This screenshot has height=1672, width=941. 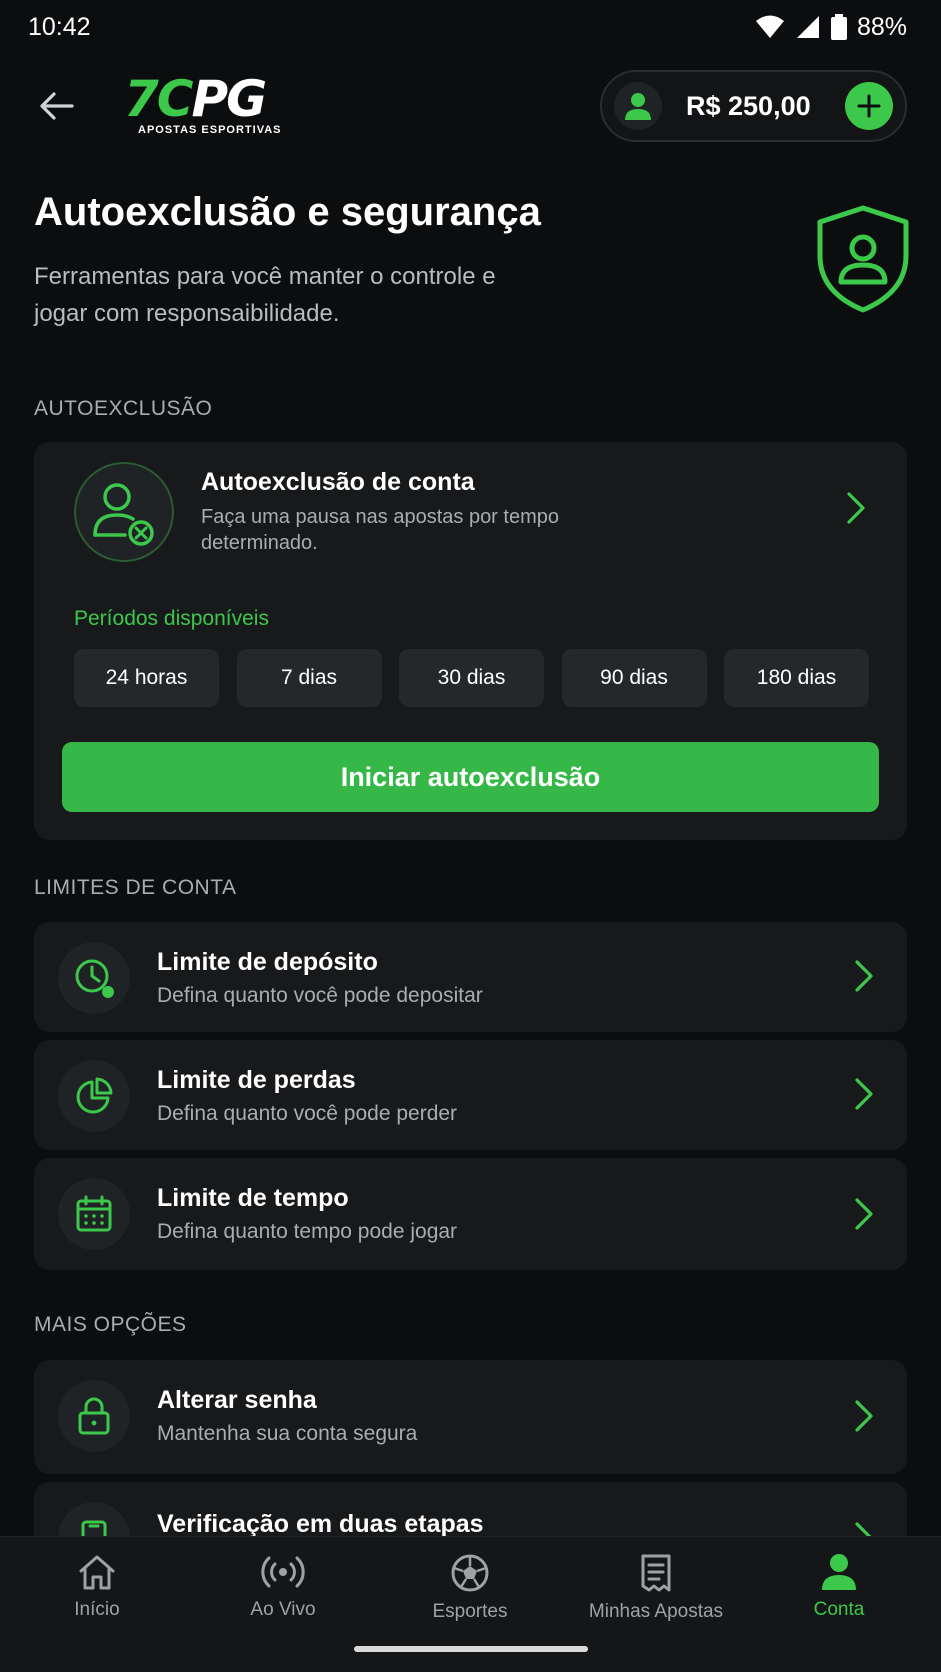 What do you see at coordinates (863, 259) in the screenshot?
I see `shield-user-icon` at bounding box center [863, 259].